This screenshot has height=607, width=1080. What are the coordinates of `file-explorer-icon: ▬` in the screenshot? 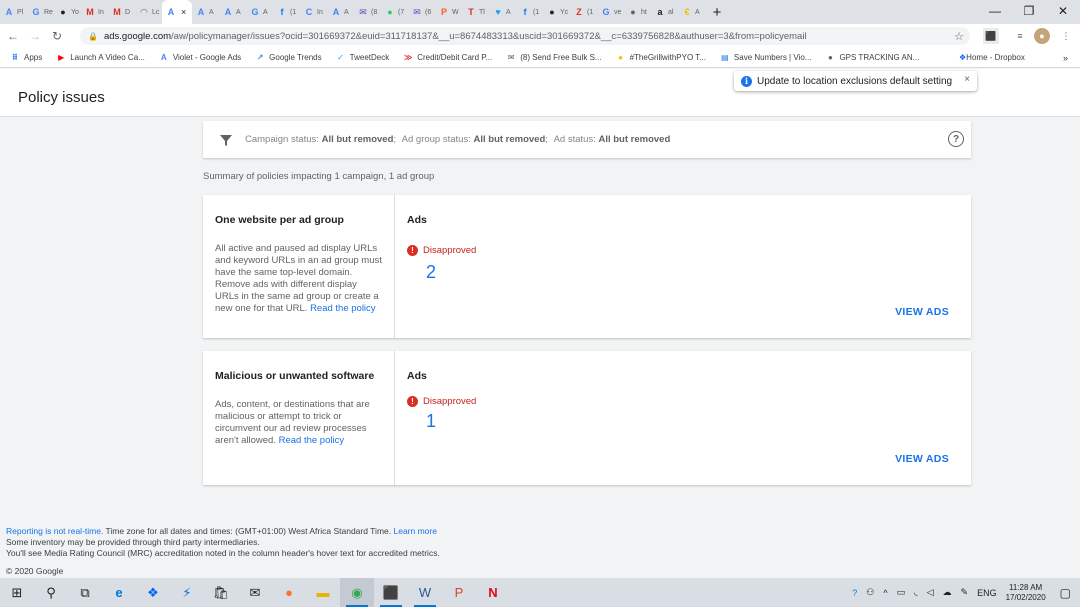 It's located at (323, 592).